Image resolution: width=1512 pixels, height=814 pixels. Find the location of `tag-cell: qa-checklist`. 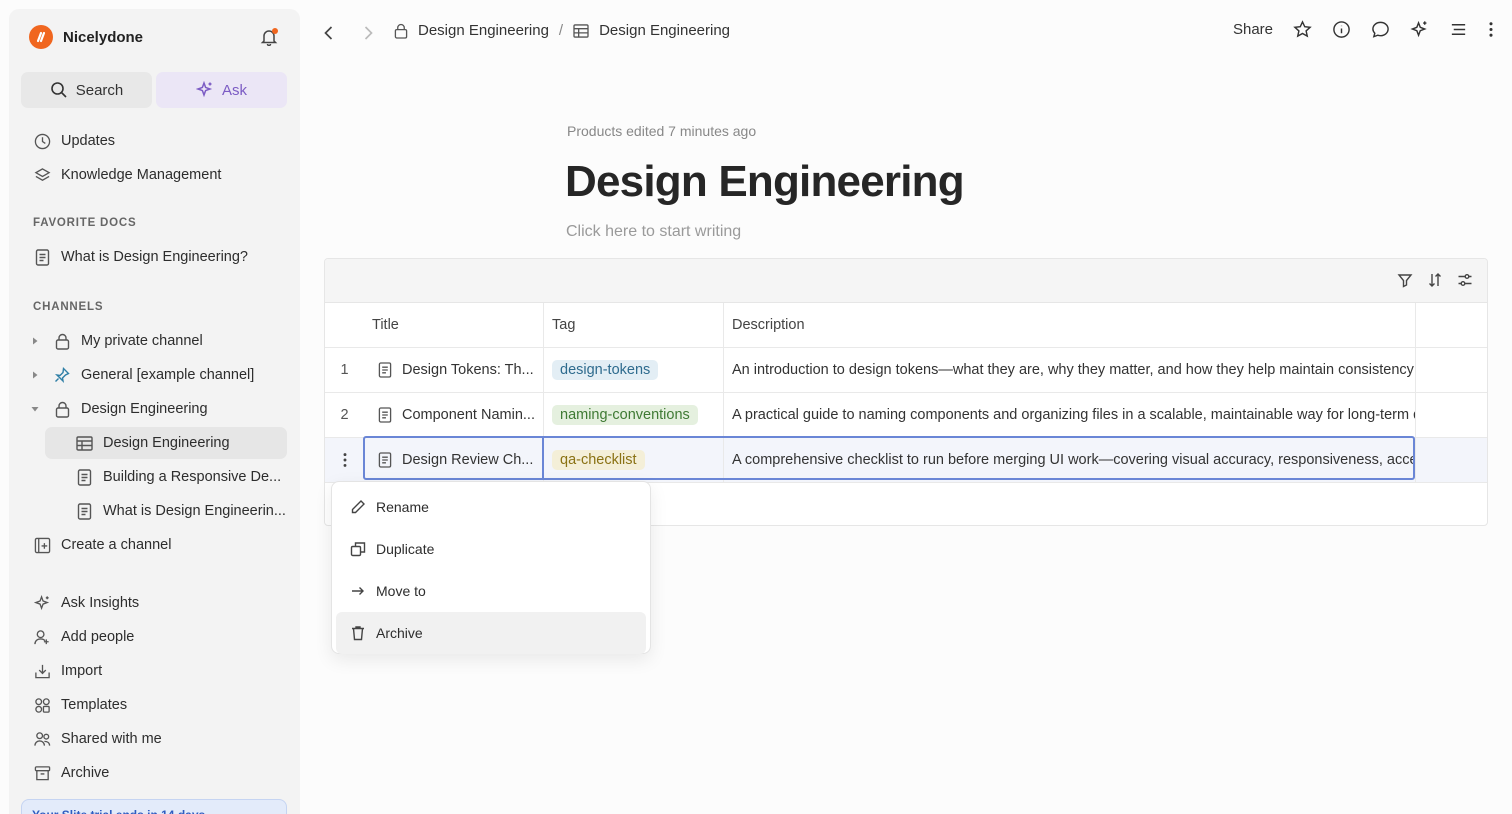

tag-cell: qa-checklist is located at coordinates (634, 460).